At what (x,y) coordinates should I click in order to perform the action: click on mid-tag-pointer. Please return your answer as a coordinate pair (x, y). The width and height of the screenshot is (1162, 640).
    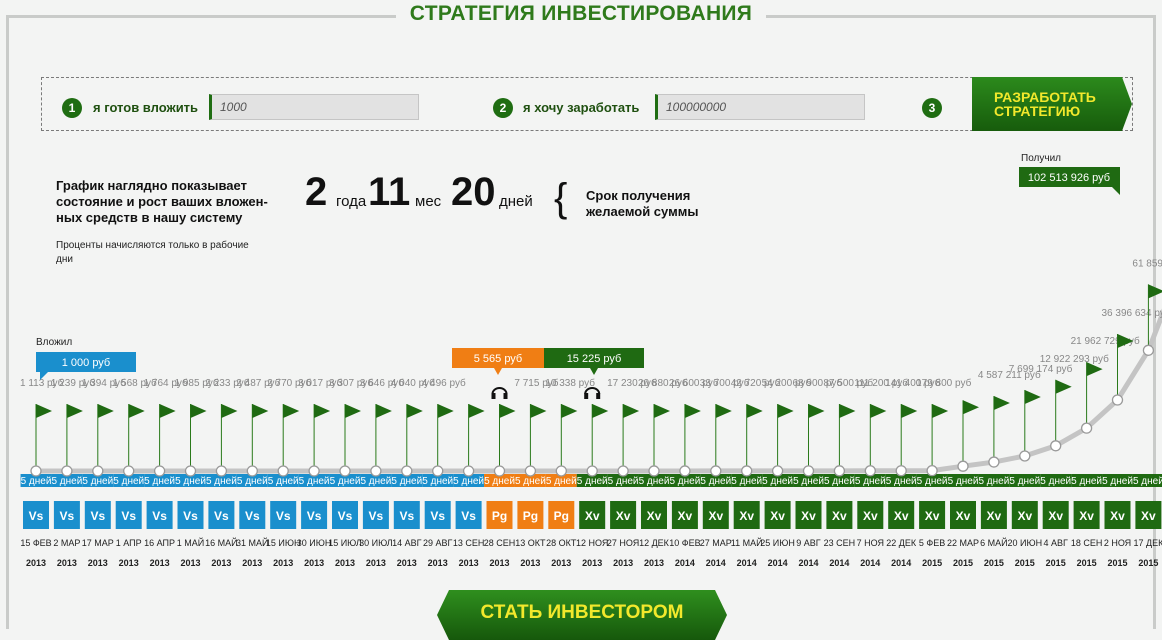
    Looking at the image, I should click on (594, 371).